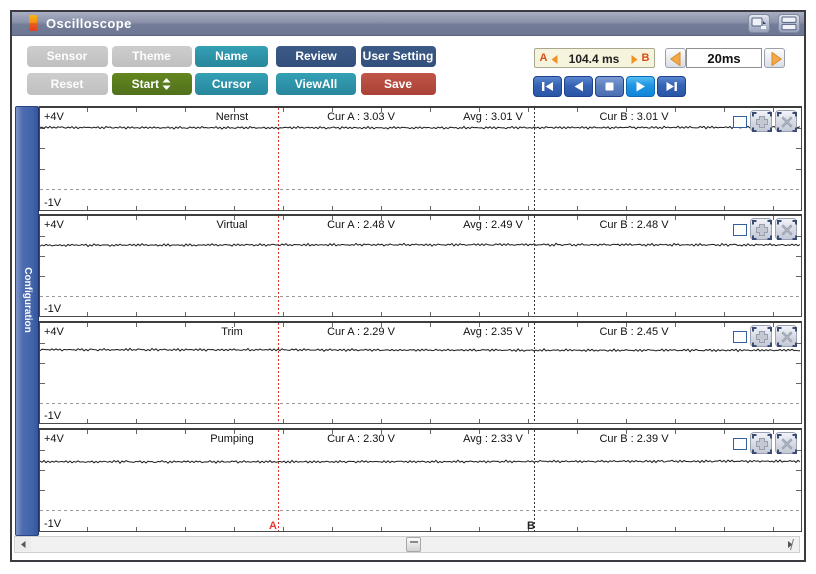 The width and height of the screenshot is (816, 574). I want to click on svg-text: Cur A : 2.48 V, so click(361, 225).